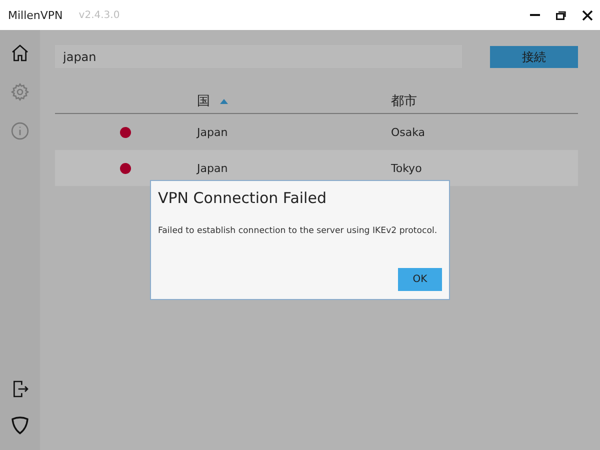 This screenshot has width=600, height=450. I want to click on info-icon, so click(20, 131).